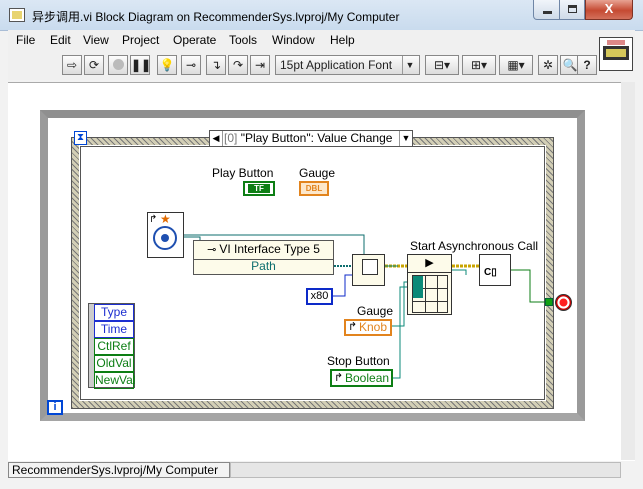 The image size is (643, 489). What do you see at coordinates (549, 302) in the screenshot?
I see `loop-tunnel` at bounding box center [549, 302].